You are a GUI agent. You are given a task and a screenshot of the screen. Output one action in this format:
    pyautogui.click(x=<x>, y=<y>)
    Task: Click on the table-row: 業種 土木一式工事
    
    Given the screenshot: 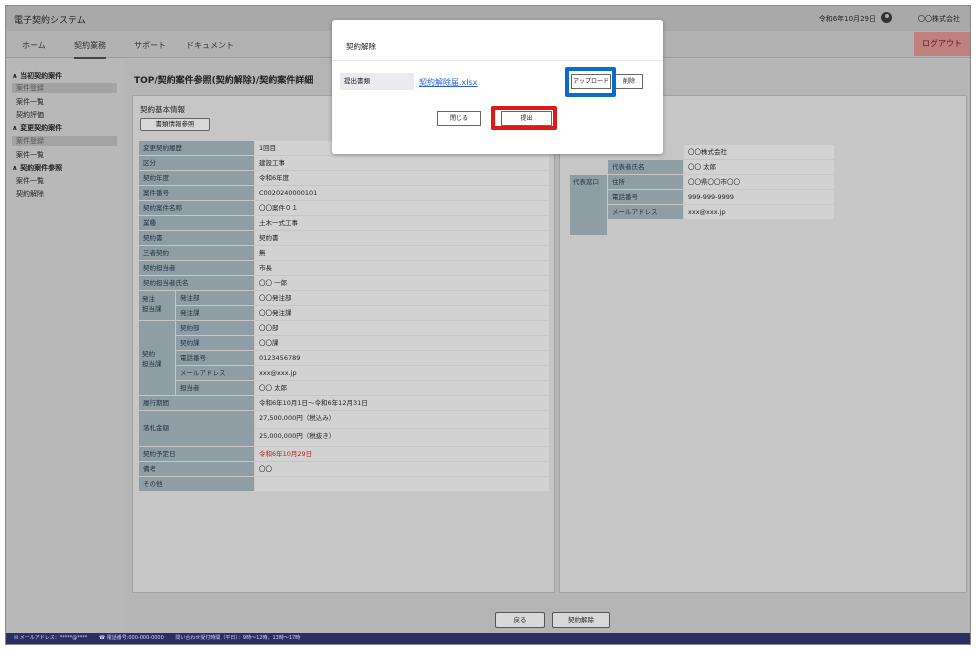 What is the action you would take?
    pyautogui.click(x=344, y=222)
    